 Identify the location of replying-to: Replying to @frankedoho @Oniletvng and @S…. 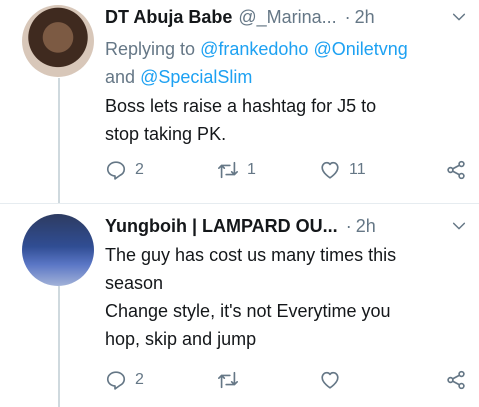
(280, 63).